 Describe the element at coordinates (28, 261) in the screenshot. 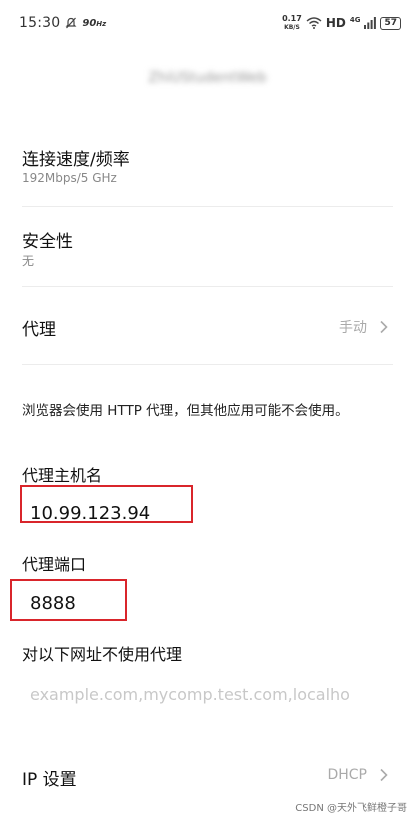

I see `security-value: 无` at that location.